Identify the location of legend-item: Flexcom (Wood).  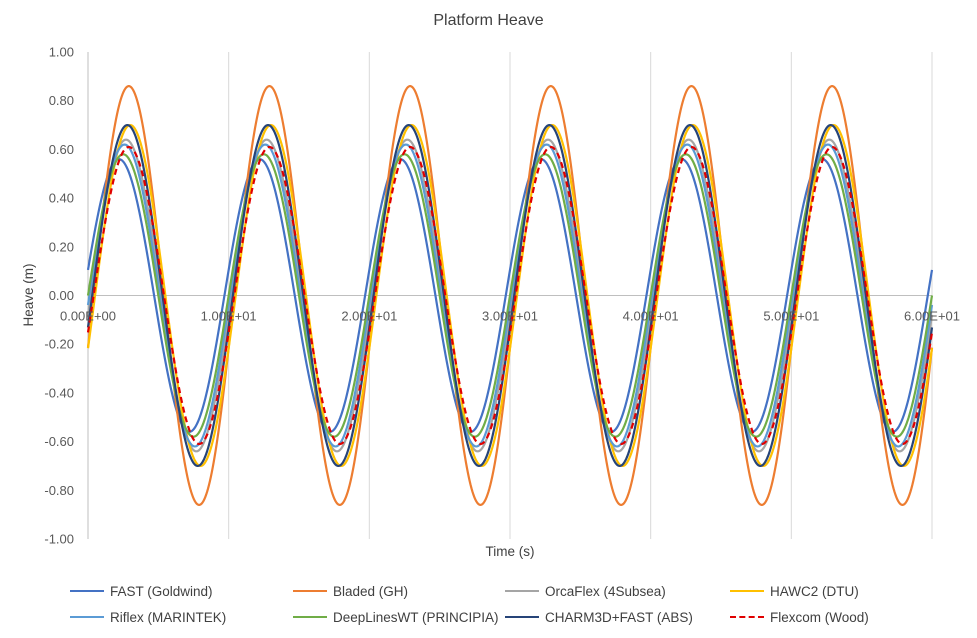
(840, 617).